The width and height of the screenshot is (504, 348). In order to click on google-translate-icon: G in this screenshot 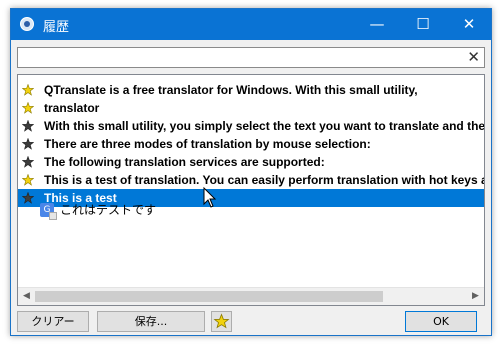, I will do `click(48, 211)`.